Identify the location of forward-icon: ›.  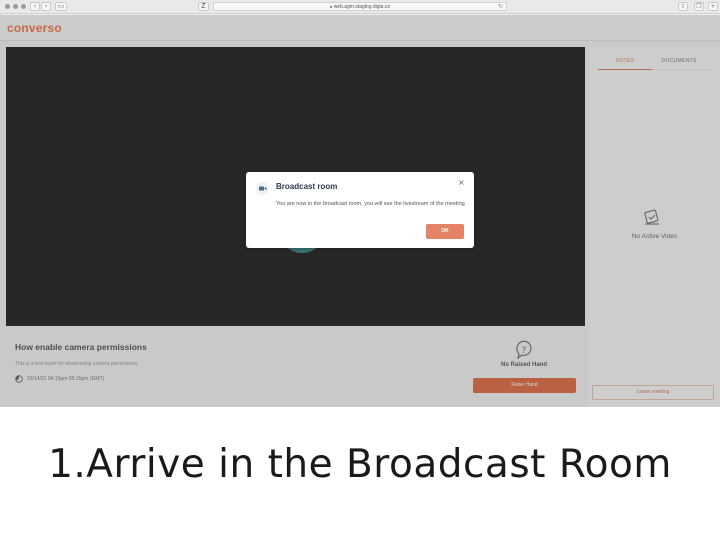
(46, 6).